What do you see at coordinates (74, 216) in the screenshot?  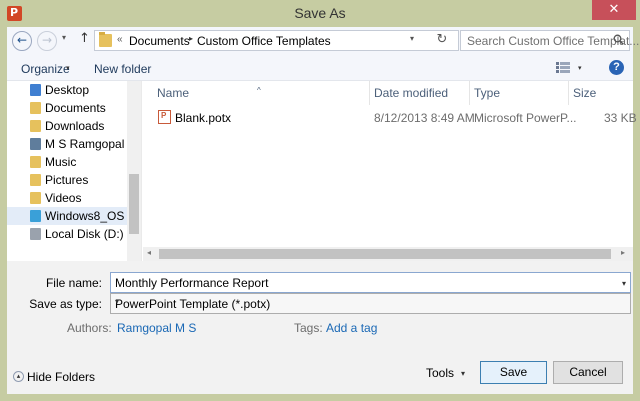 I see `sidebar-item: Windows8_OS (C:)` at bounding box center [74, 216].